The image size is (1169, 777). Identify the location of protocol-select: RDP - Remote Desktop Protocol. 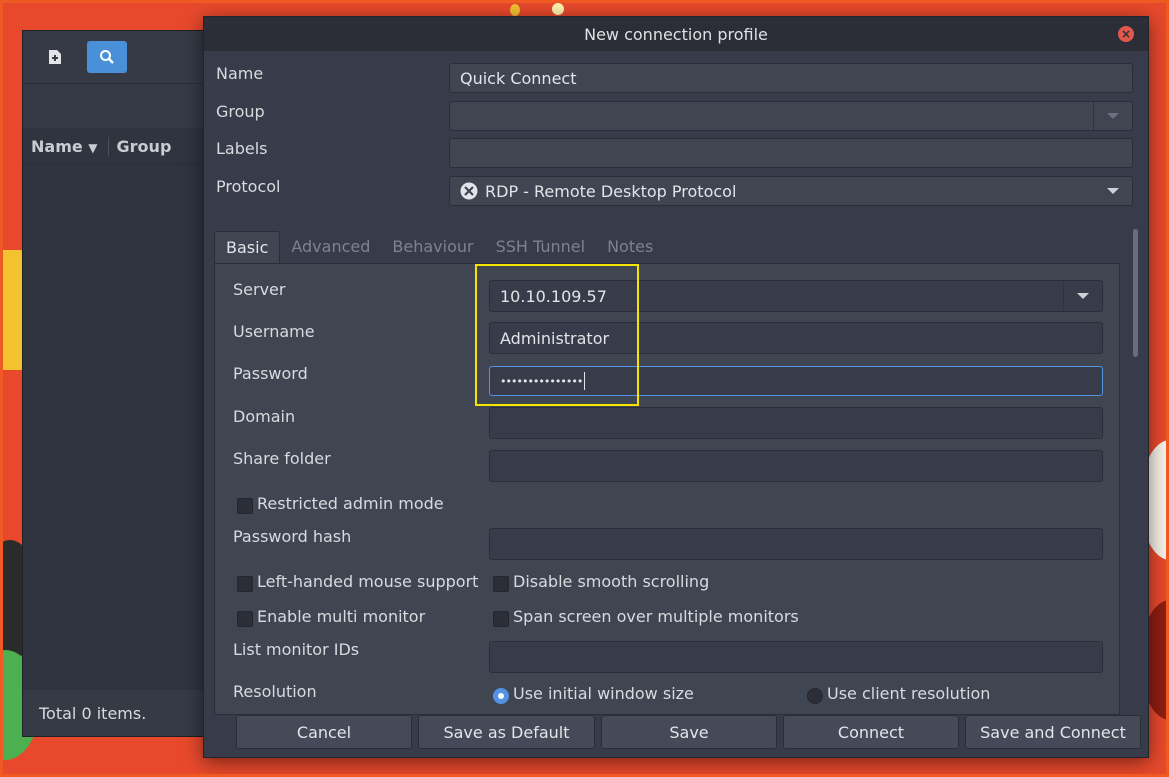
(791, 191).